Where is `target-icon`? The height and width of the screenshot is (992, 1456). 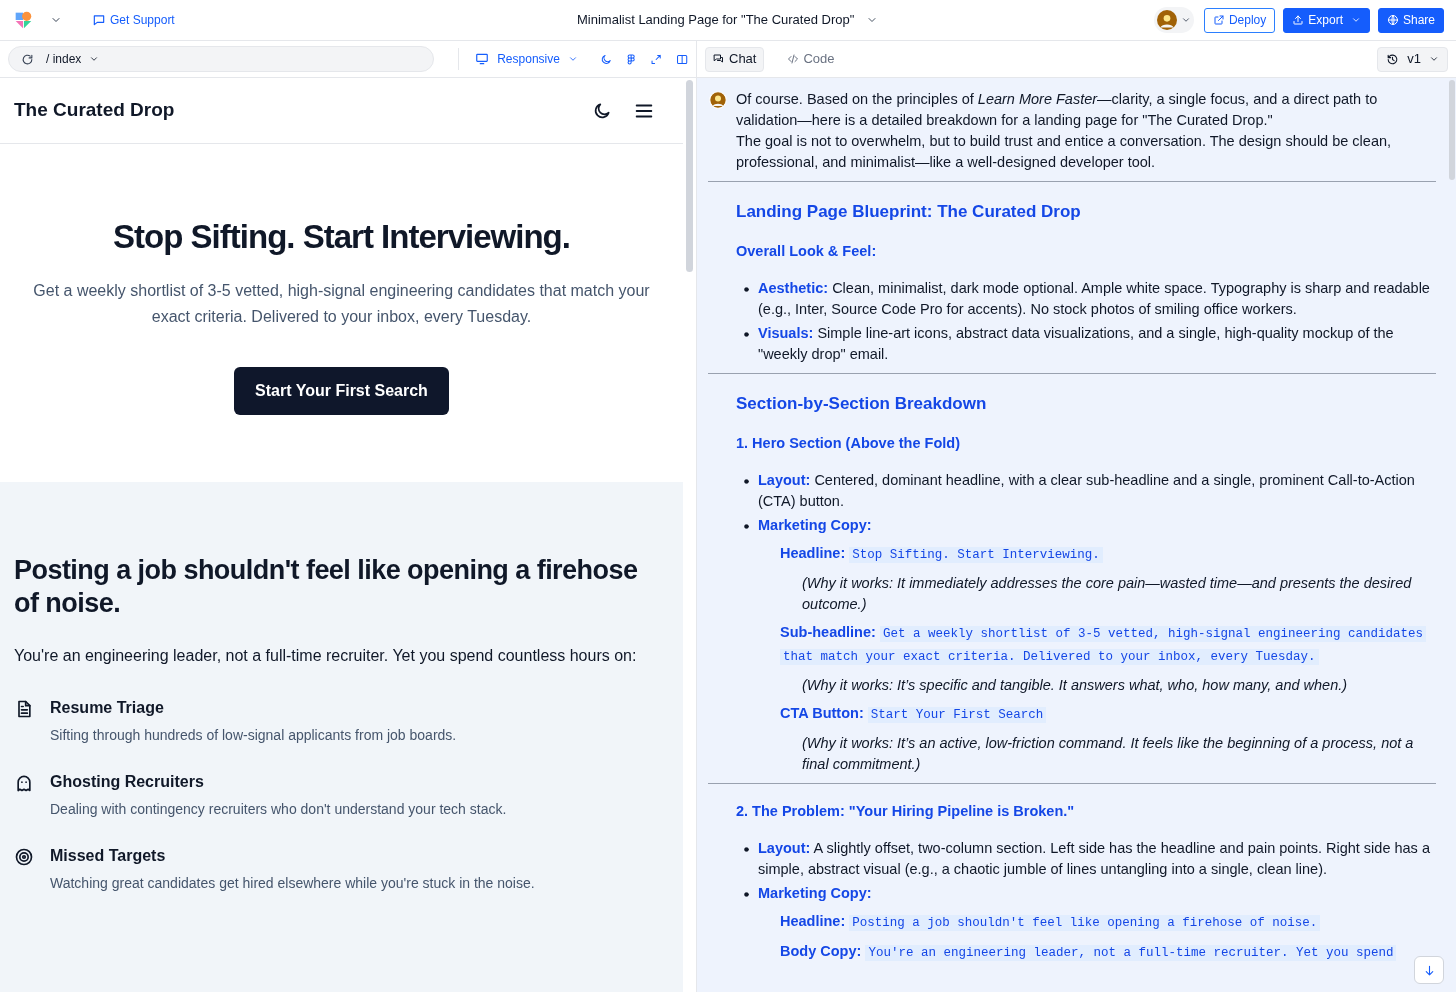 target-icon is located at coordinates (24, 857).